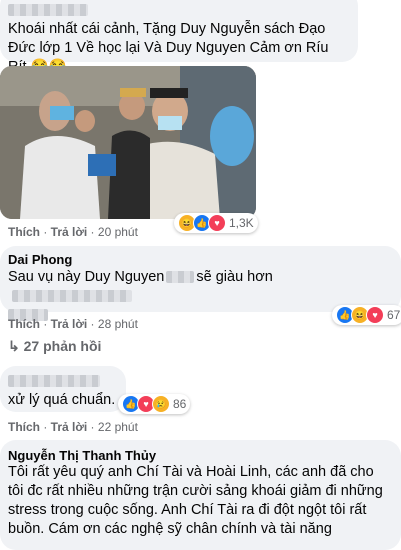 The height and width of the screenshot is (550, 401). I want to click on comment-author: Dai Phong, so click(40, 259).